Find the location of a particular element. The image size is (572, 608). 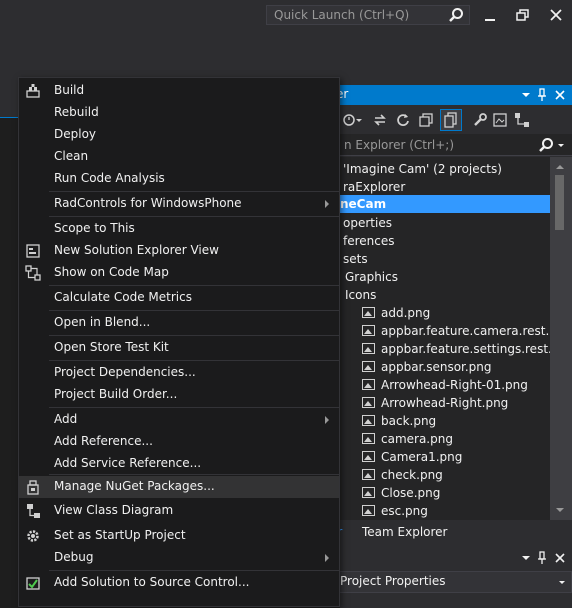

solution-explorer-toolbar is located at coordinates (451, 120).